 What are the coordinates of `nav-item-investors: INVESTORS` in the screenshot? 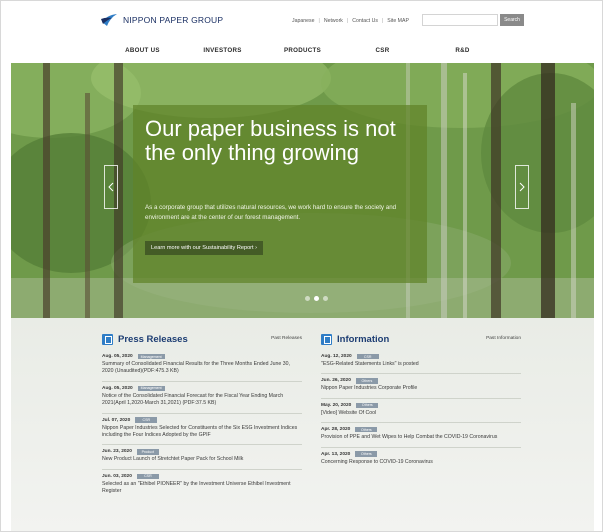 It's located at (223, 52).